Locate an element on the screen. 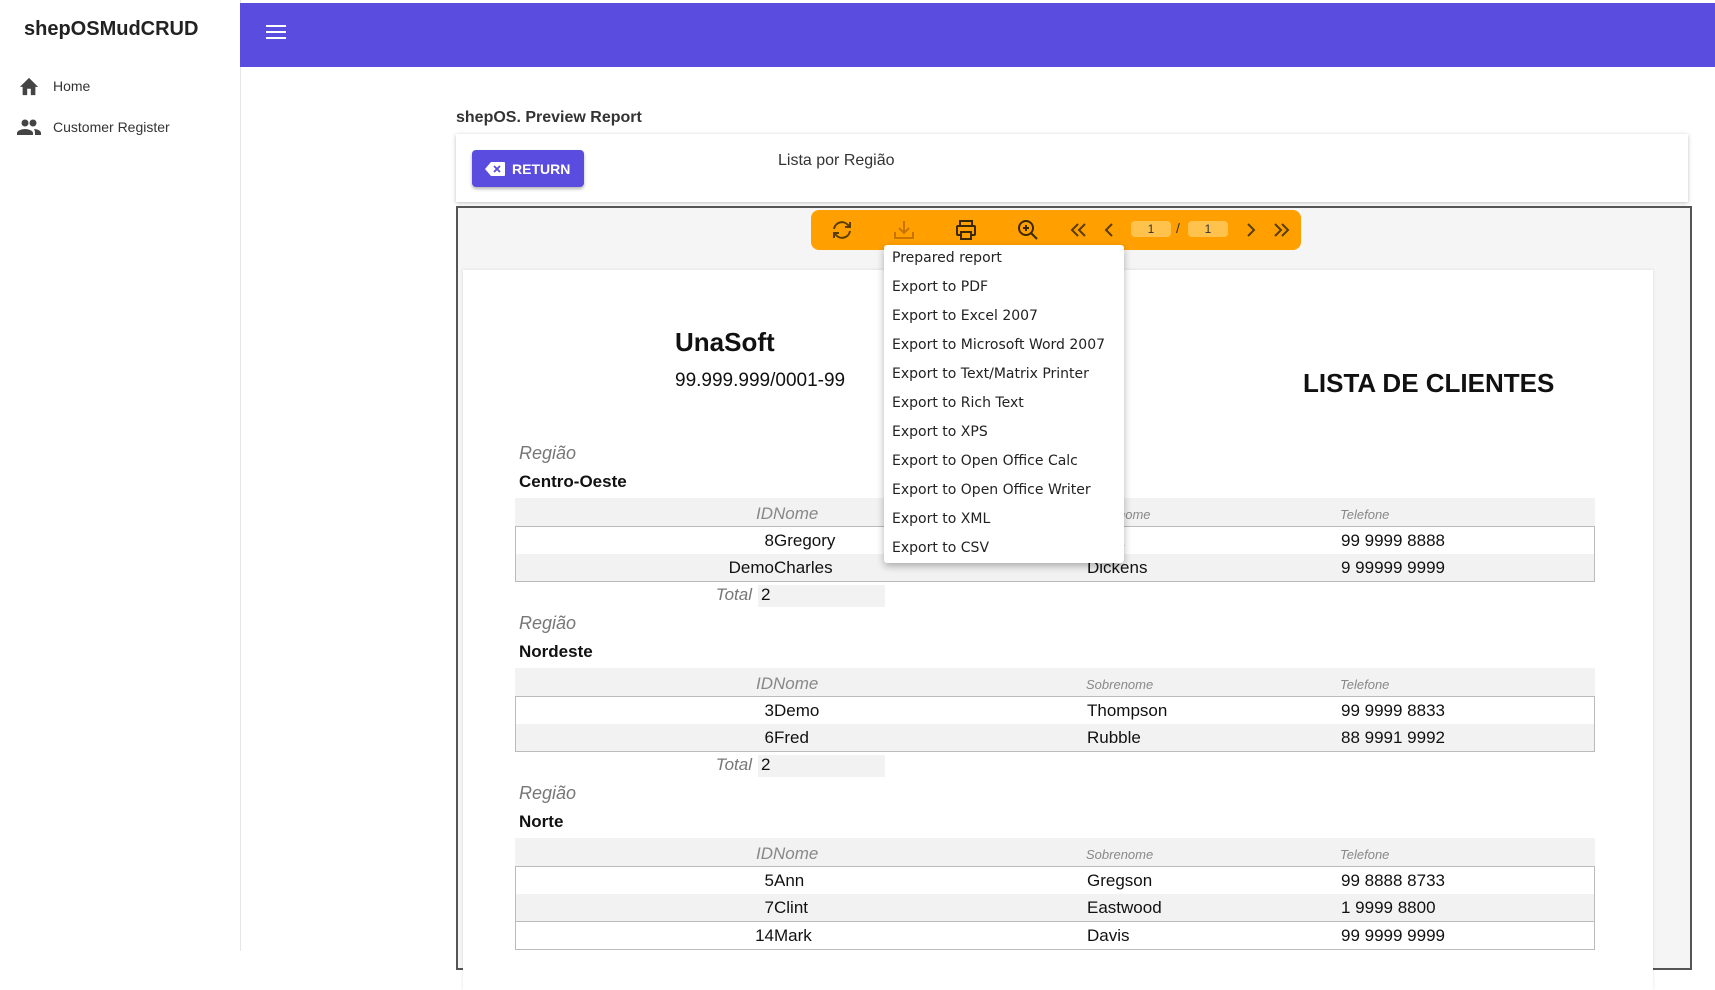  cell-sobrenome: Gregson is located at coordinates (1120, 880).